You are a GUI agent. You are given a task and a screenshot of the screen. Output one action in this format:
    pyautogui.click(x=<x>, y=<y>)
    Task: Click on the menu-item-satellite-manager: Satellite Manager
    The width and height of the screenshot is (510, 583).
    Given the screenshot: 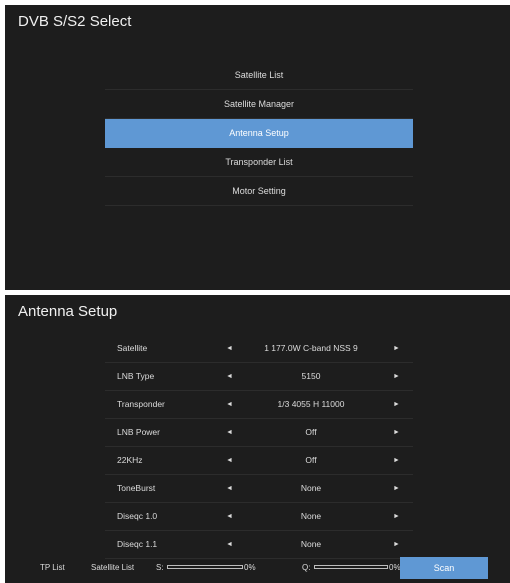 What is the action you would take?
    pyautogui.click(x=259, y=104)
    